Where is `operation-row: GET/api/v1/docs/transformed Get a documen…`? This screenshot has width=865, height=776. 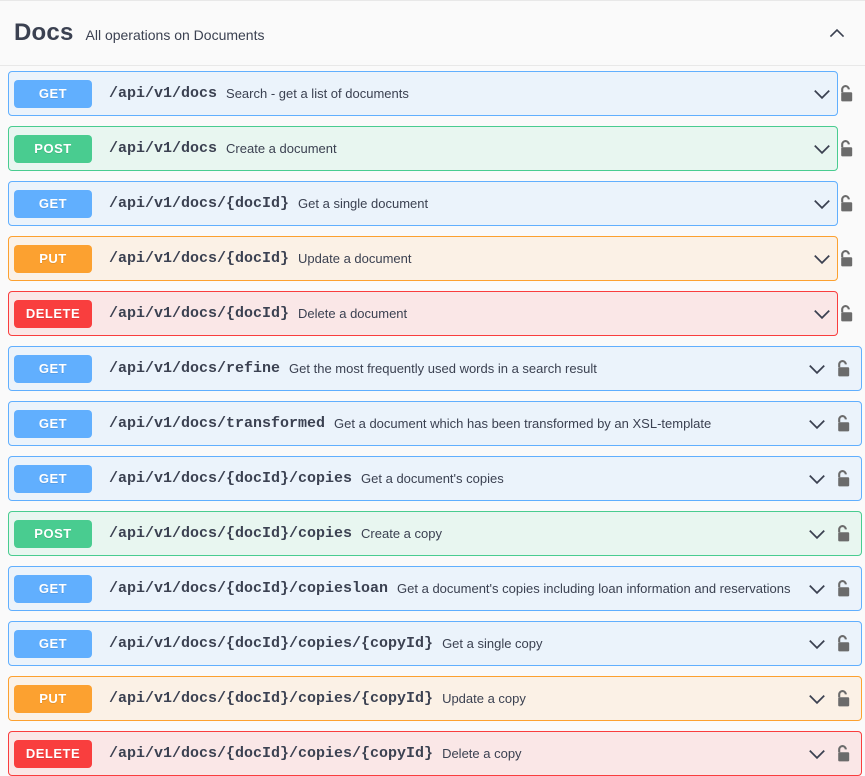 operation-row: GET/api/v1/docs/transformed Get a documen… is located at coordinates (432, 423).